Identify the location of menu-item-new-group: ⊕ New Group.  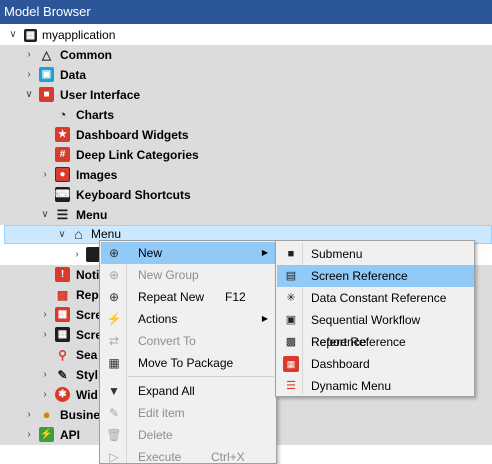
(188, 275).